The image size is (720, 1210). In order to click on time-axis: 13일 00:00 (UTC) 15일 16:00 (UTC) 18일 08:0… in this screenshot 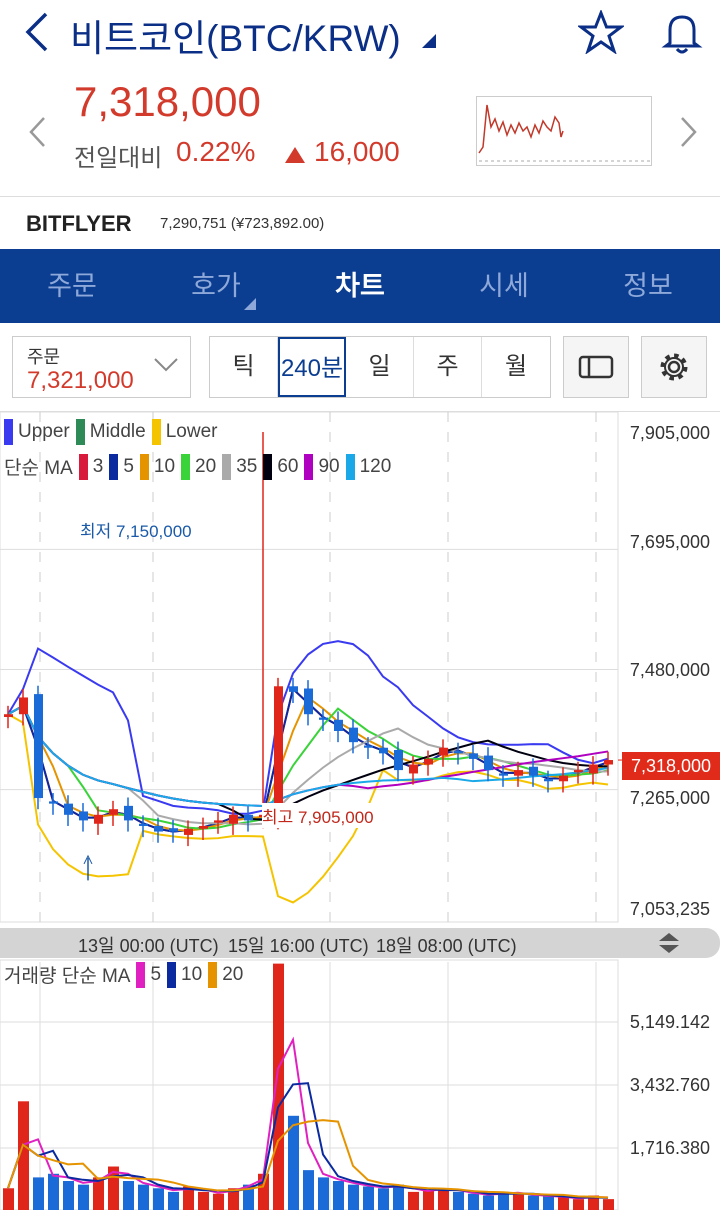, I will do `click(360, 943)`.